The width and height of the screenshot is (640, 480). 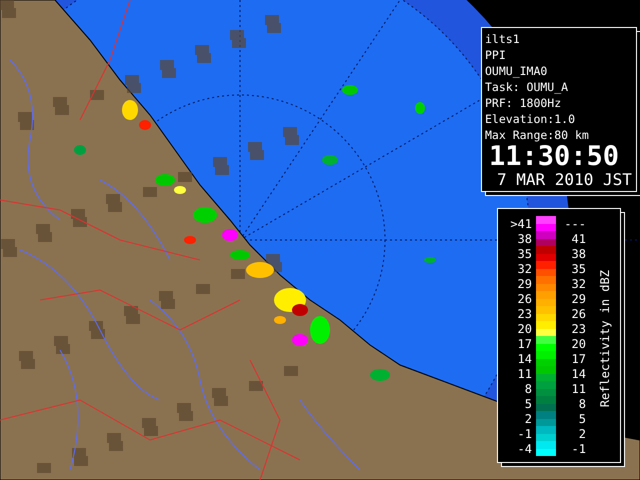 What do you see at coordinates (503, 39) in the screenshot?
I see `info-text: ilts1` at bounding box center [503, 39].